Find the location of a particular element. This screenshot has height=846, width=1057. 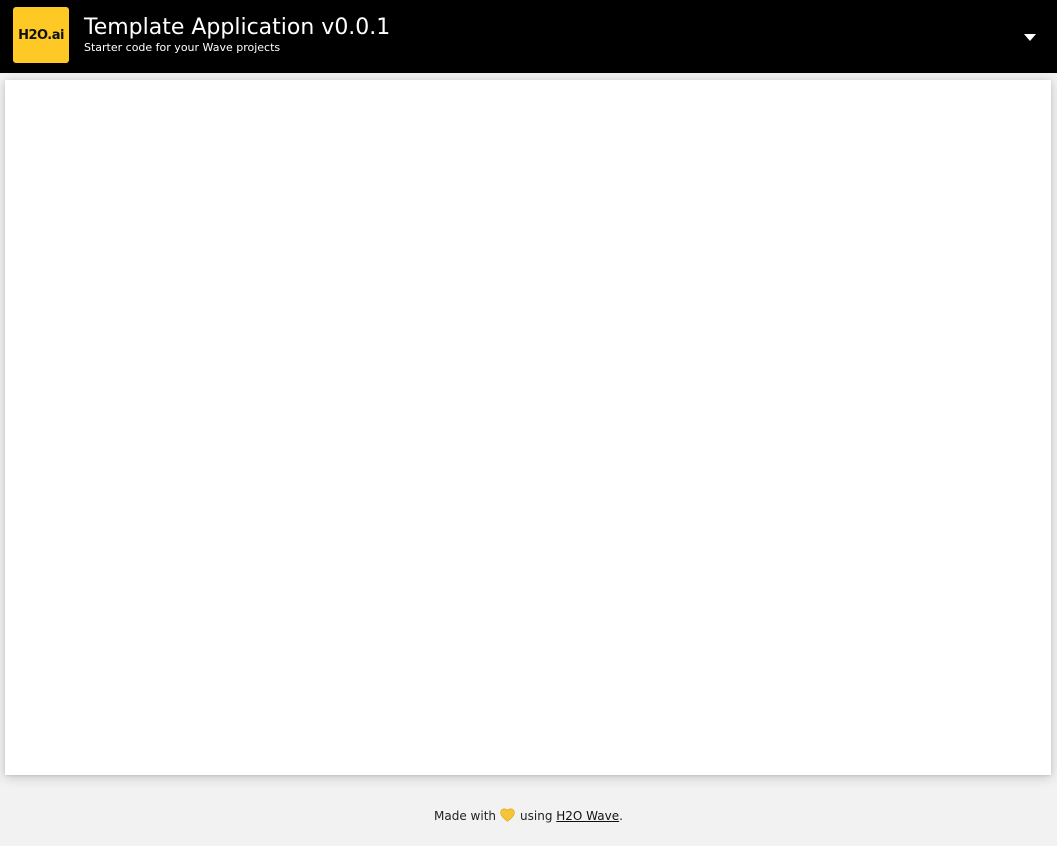

app-title: Template Application v0.0.1 is located at coordinates (237, 27).